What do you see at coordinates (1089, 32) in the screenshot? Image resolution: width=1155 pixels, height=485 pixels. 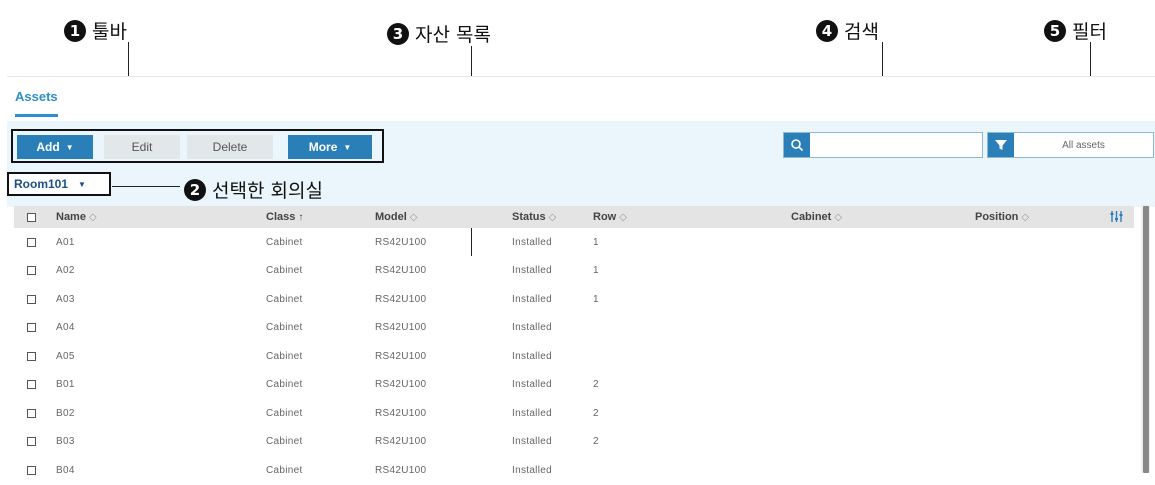 I see `callout-label: 필터` at bounding box center [1089, 32].